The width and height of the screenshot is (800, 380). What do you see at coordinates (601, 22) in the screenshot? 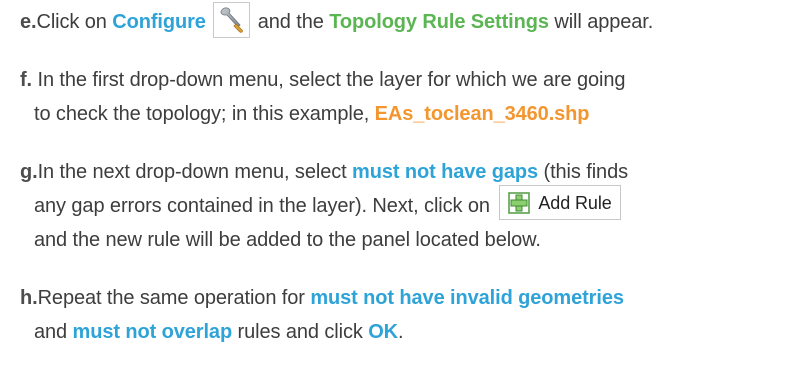
I see `step-text: will appear.` at bounding box center [601, 22].